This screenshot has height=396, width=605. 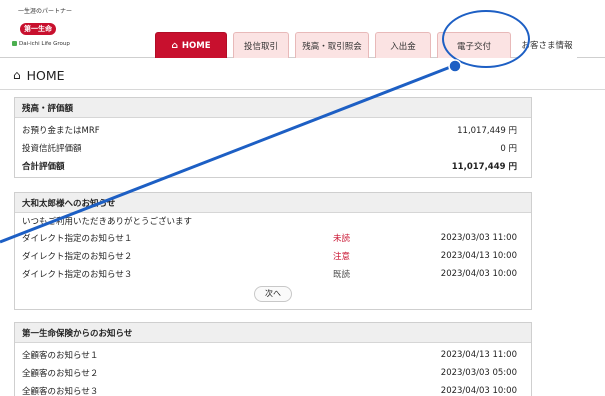 I want to click on balance-row-value: 11,017,449 円, so click(x=487, y=131).